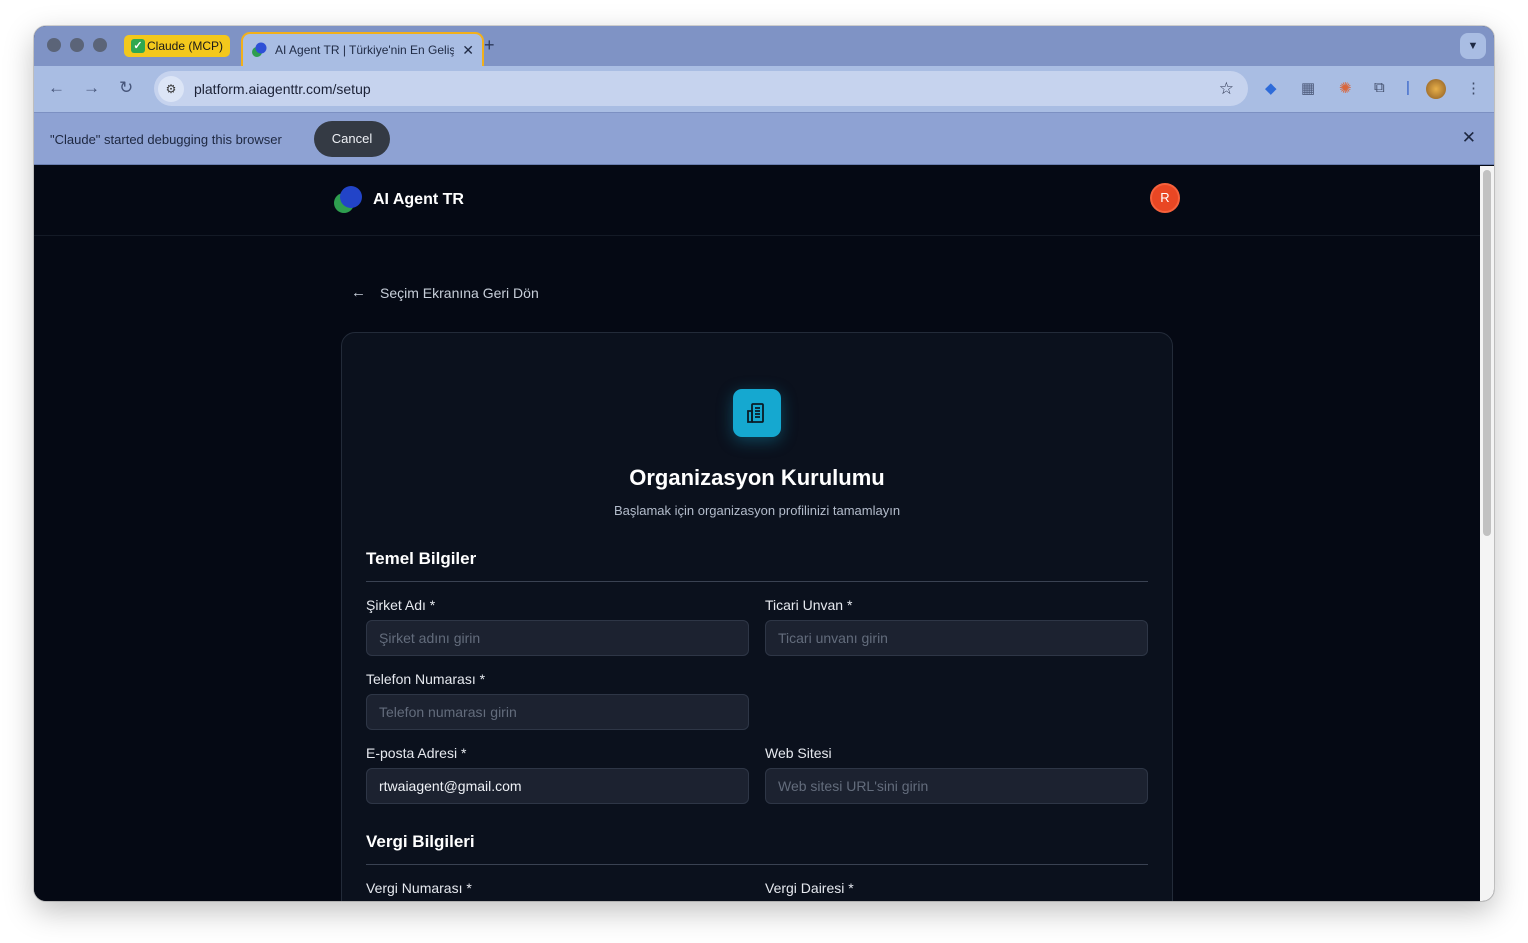 The width and height of the screenshot is (1528, 943). I want to click on arrow-left-icon: ←, so click(358, 292).